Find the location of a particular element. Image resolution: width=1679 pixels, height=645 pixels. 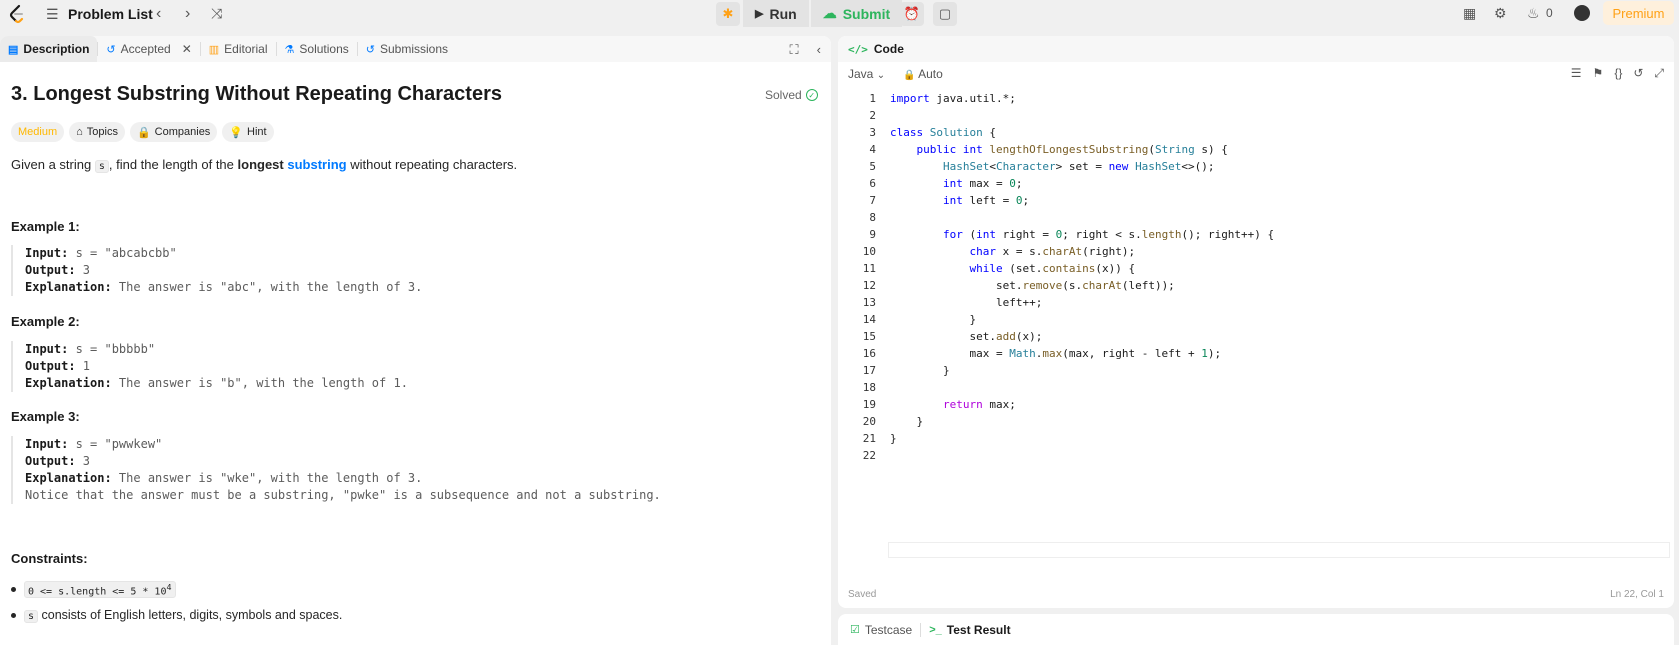

fire-icon: ♨ is located at coordinates (1533, 13).